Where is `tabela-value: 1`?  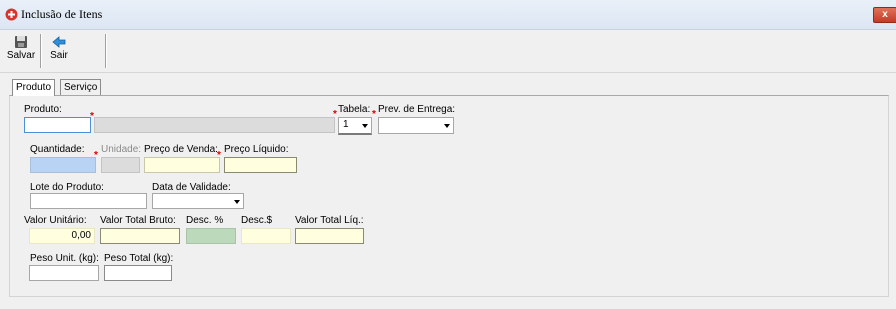 tabela-value: 1 is located at coordinates (346, 124).